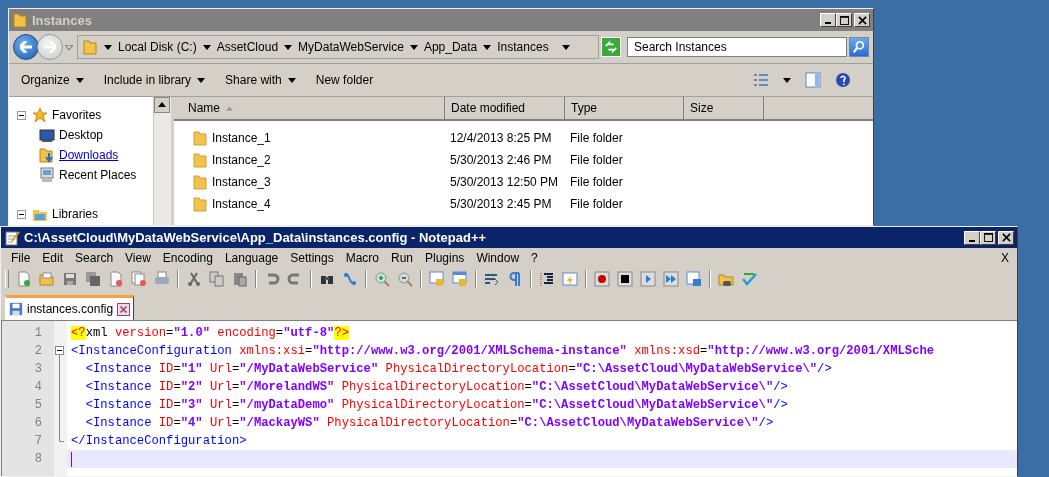 The width and height of the screenshot is (1049, 477). Describe the element at coordinates (81, 135) in the screenshot. I see `tree-item: Desktop` at that location.